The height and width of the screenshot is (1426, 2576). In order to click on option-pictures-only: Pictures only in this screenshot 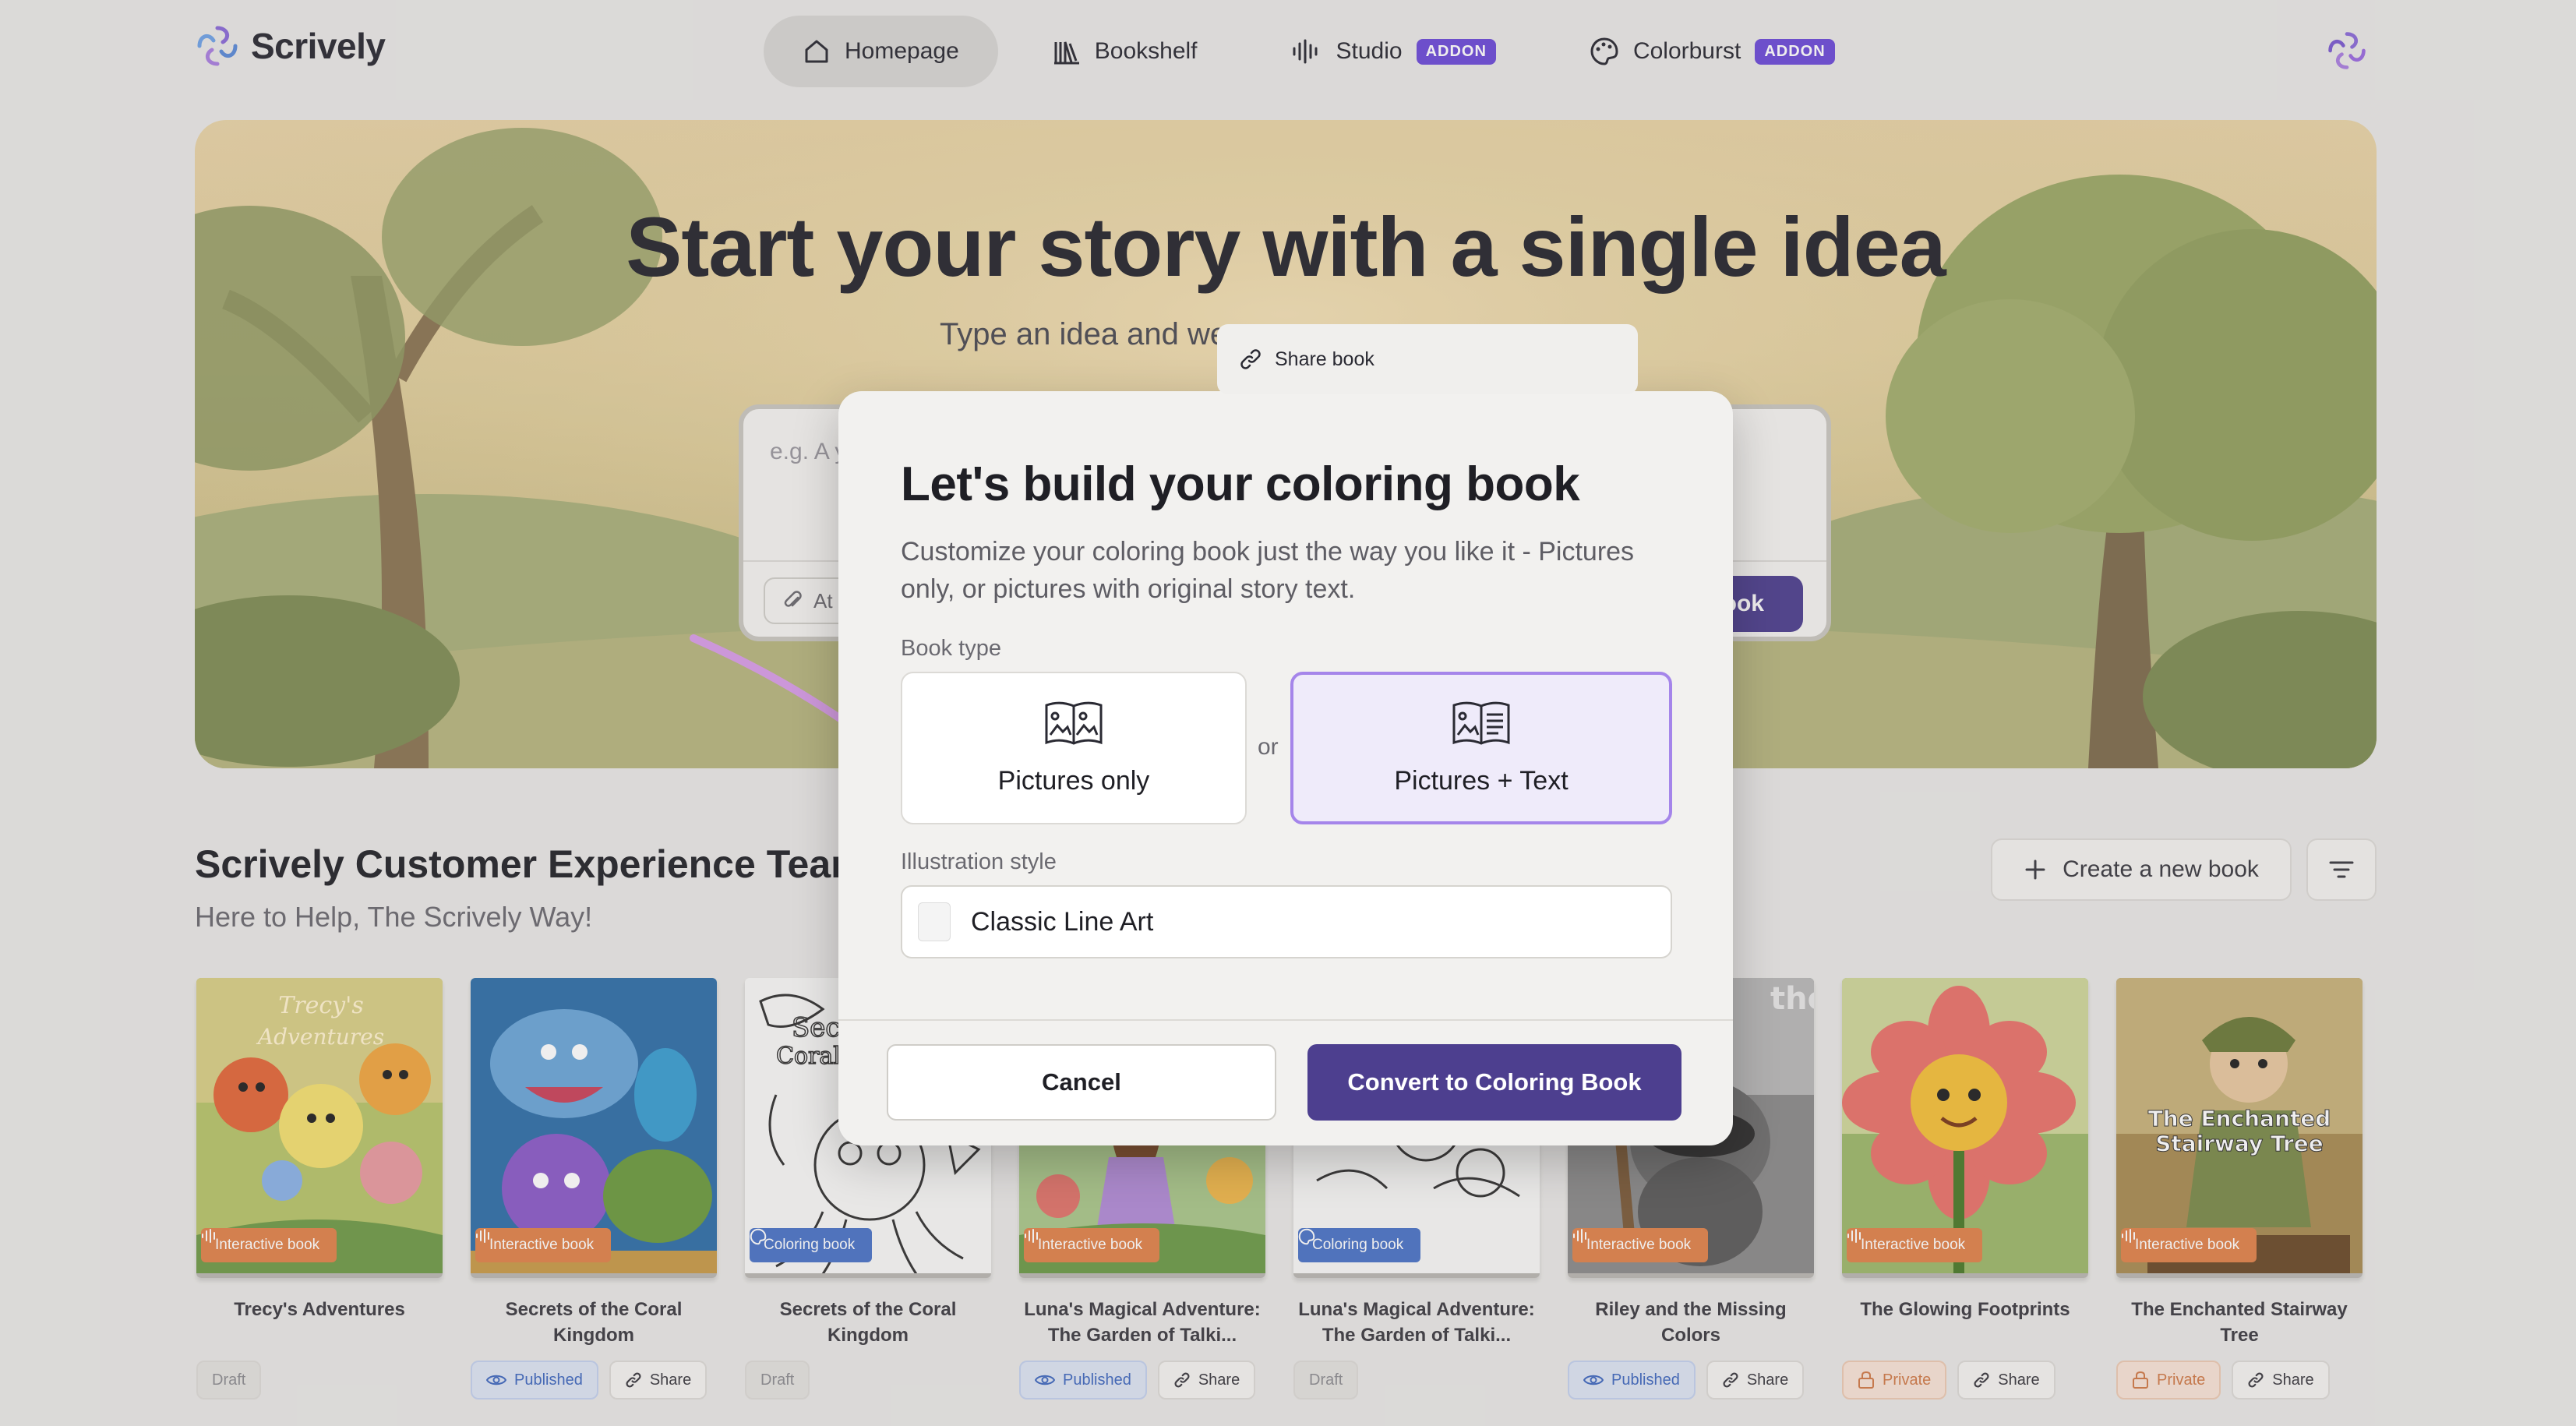, I will do `click(1074, 748)`.